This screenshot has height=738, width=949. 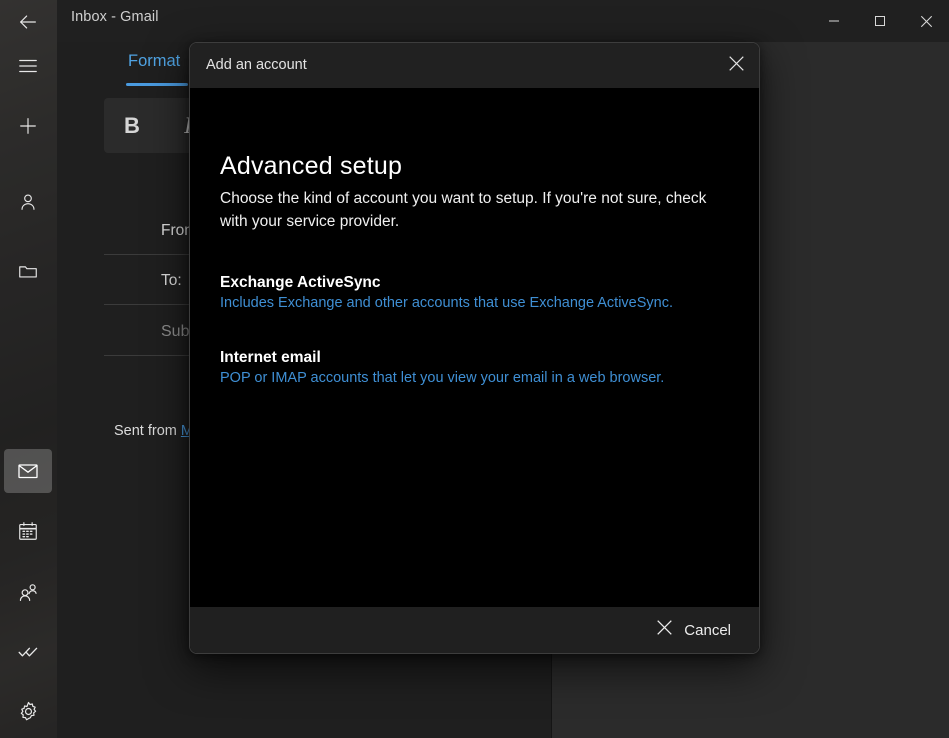 I want to click on email-signature: Sent from M, so click(x=153, y=431).